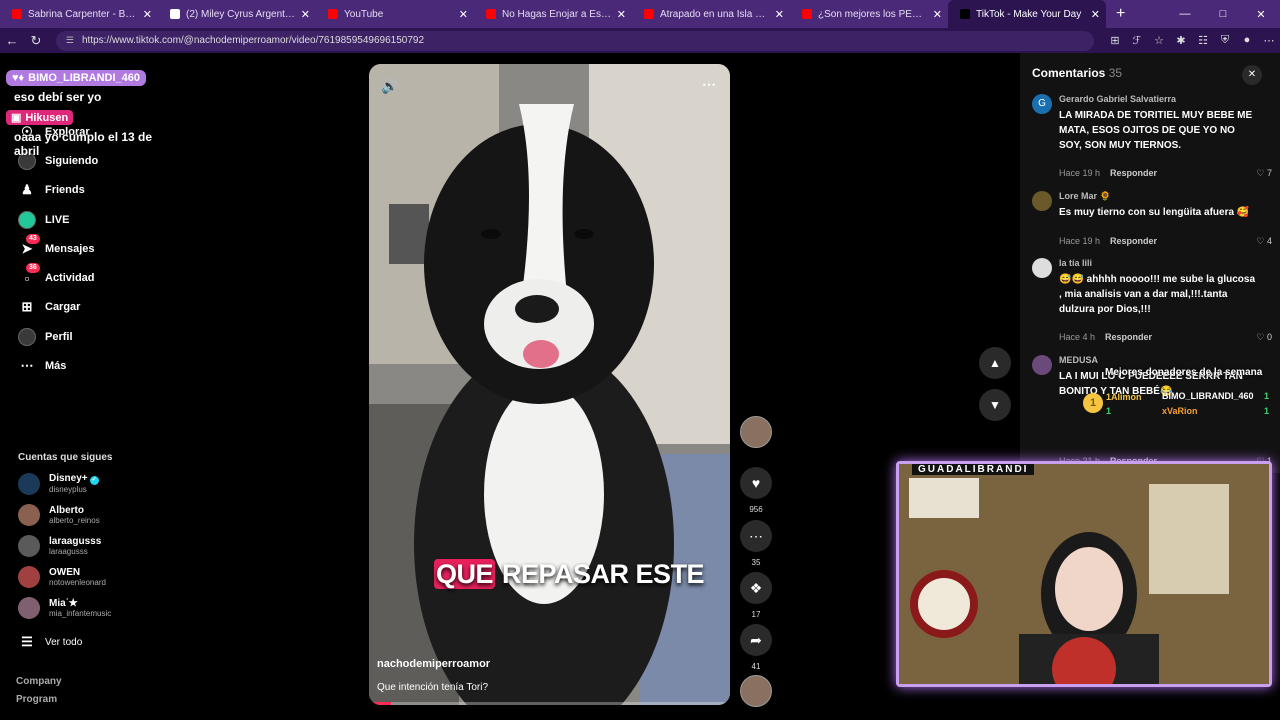 This screenshot has width=1280, height=720. What do you see at coordinates (553, 14) in the screenshot?
I see `browser-tab: No Hagas Enojar a Este Artista - Y ✕` at bounding box center [553, 14].